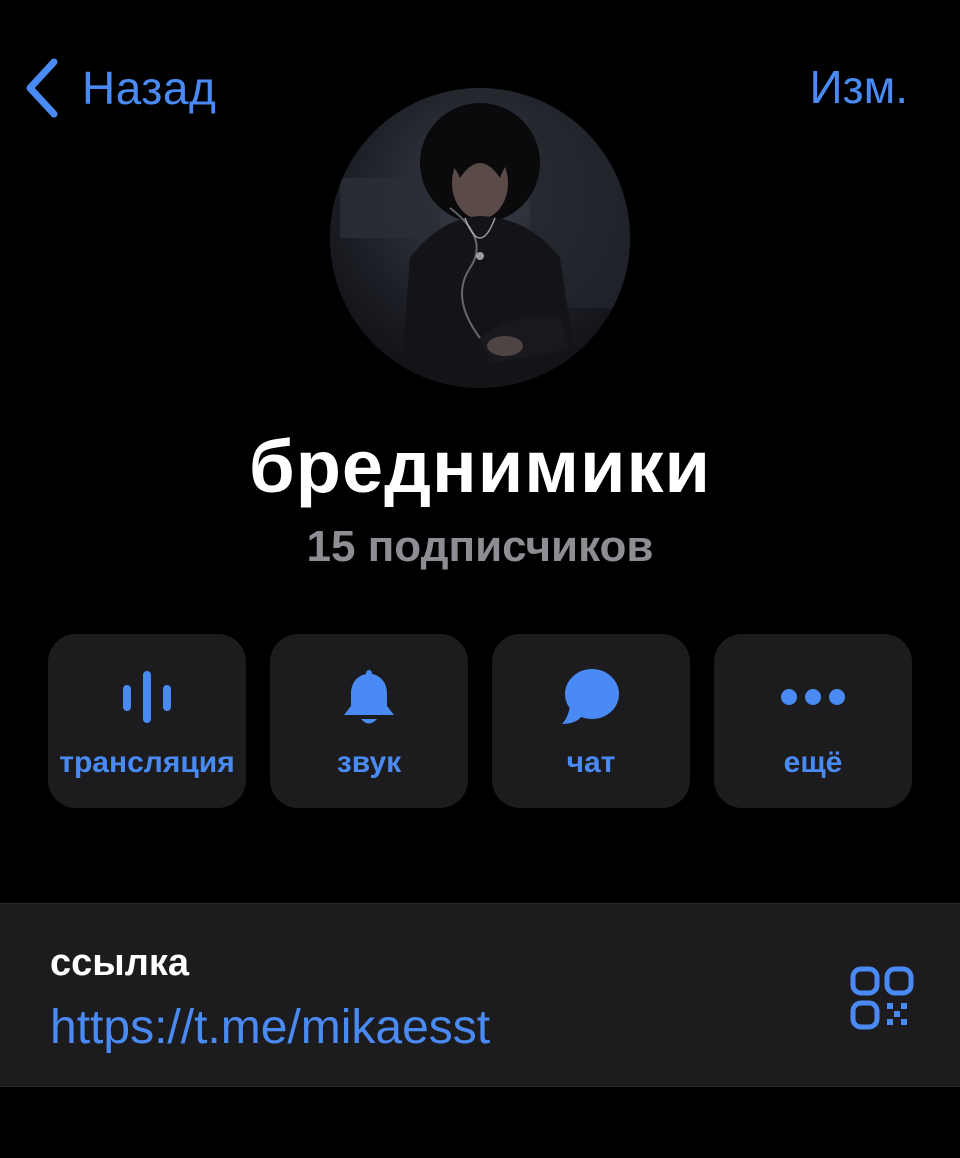  What do you see at coordinates (591, 697) in the screenshot?
I see `chat-bubble-icon` at bounding box center [591, 697].